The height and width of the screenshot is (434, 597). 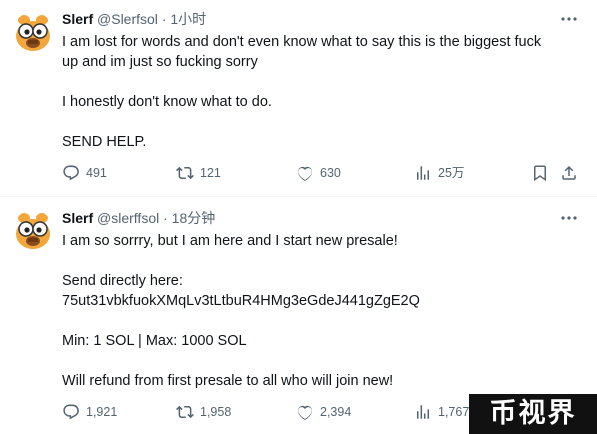 What do you see at coordinates (330, 173) in the screenshot?
I see `like-count: 630` at bounding box center [330, 173].